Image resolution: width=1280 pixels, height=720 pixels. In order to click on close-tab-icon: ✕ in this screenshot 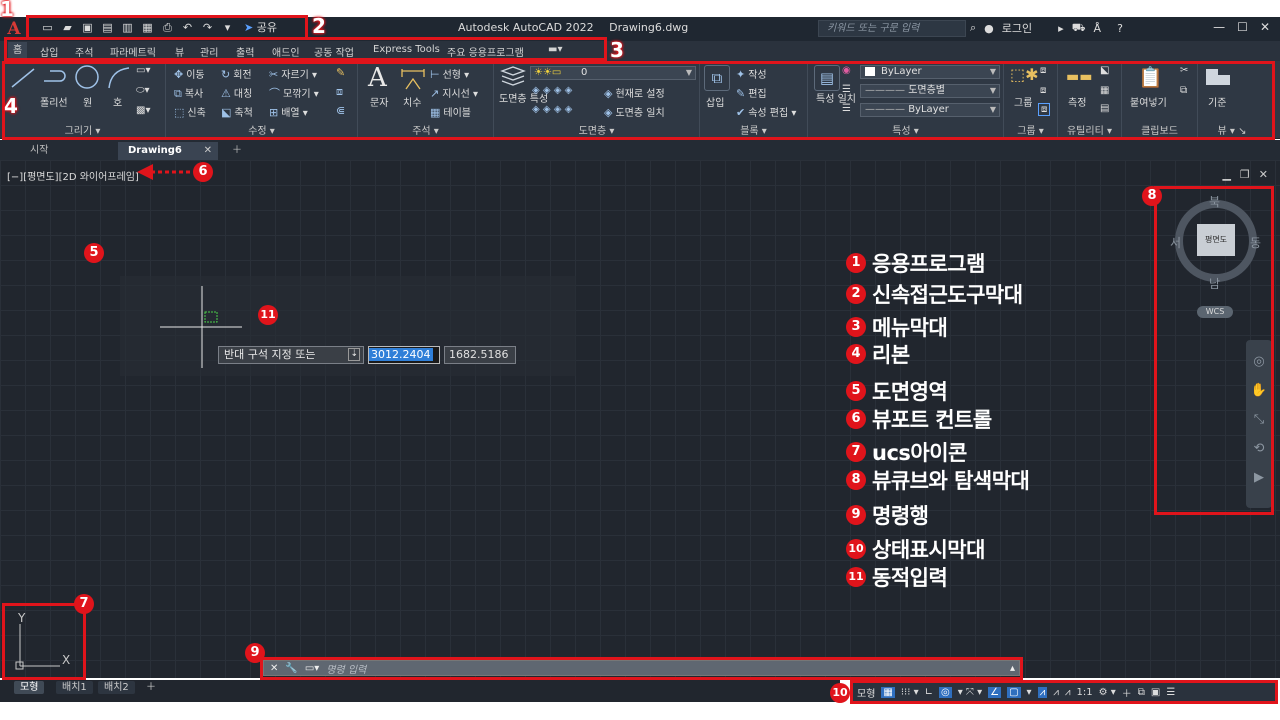, I will do `click(208, 151)`.